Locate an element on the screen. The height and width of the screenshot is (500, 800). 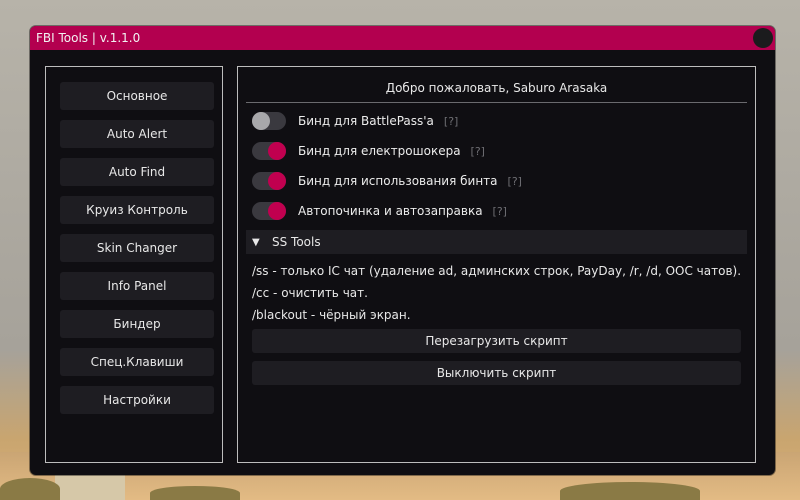
sidebar-item-auto-alert: Auto Alert is located at coordinates (137, 134).